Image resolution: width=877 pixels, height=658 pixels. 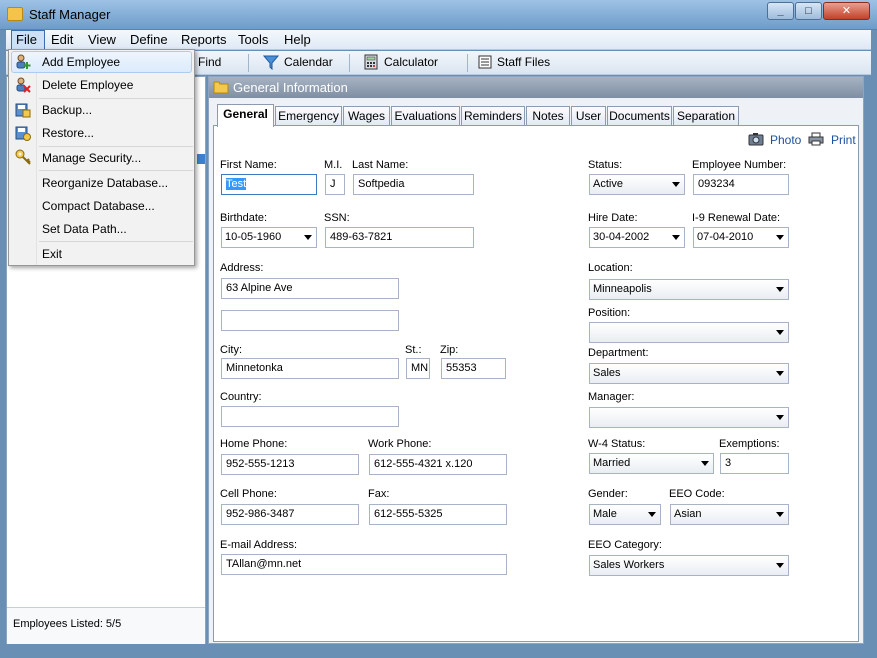 I want to click on state-label: St.:, so click(x=413, y=350).